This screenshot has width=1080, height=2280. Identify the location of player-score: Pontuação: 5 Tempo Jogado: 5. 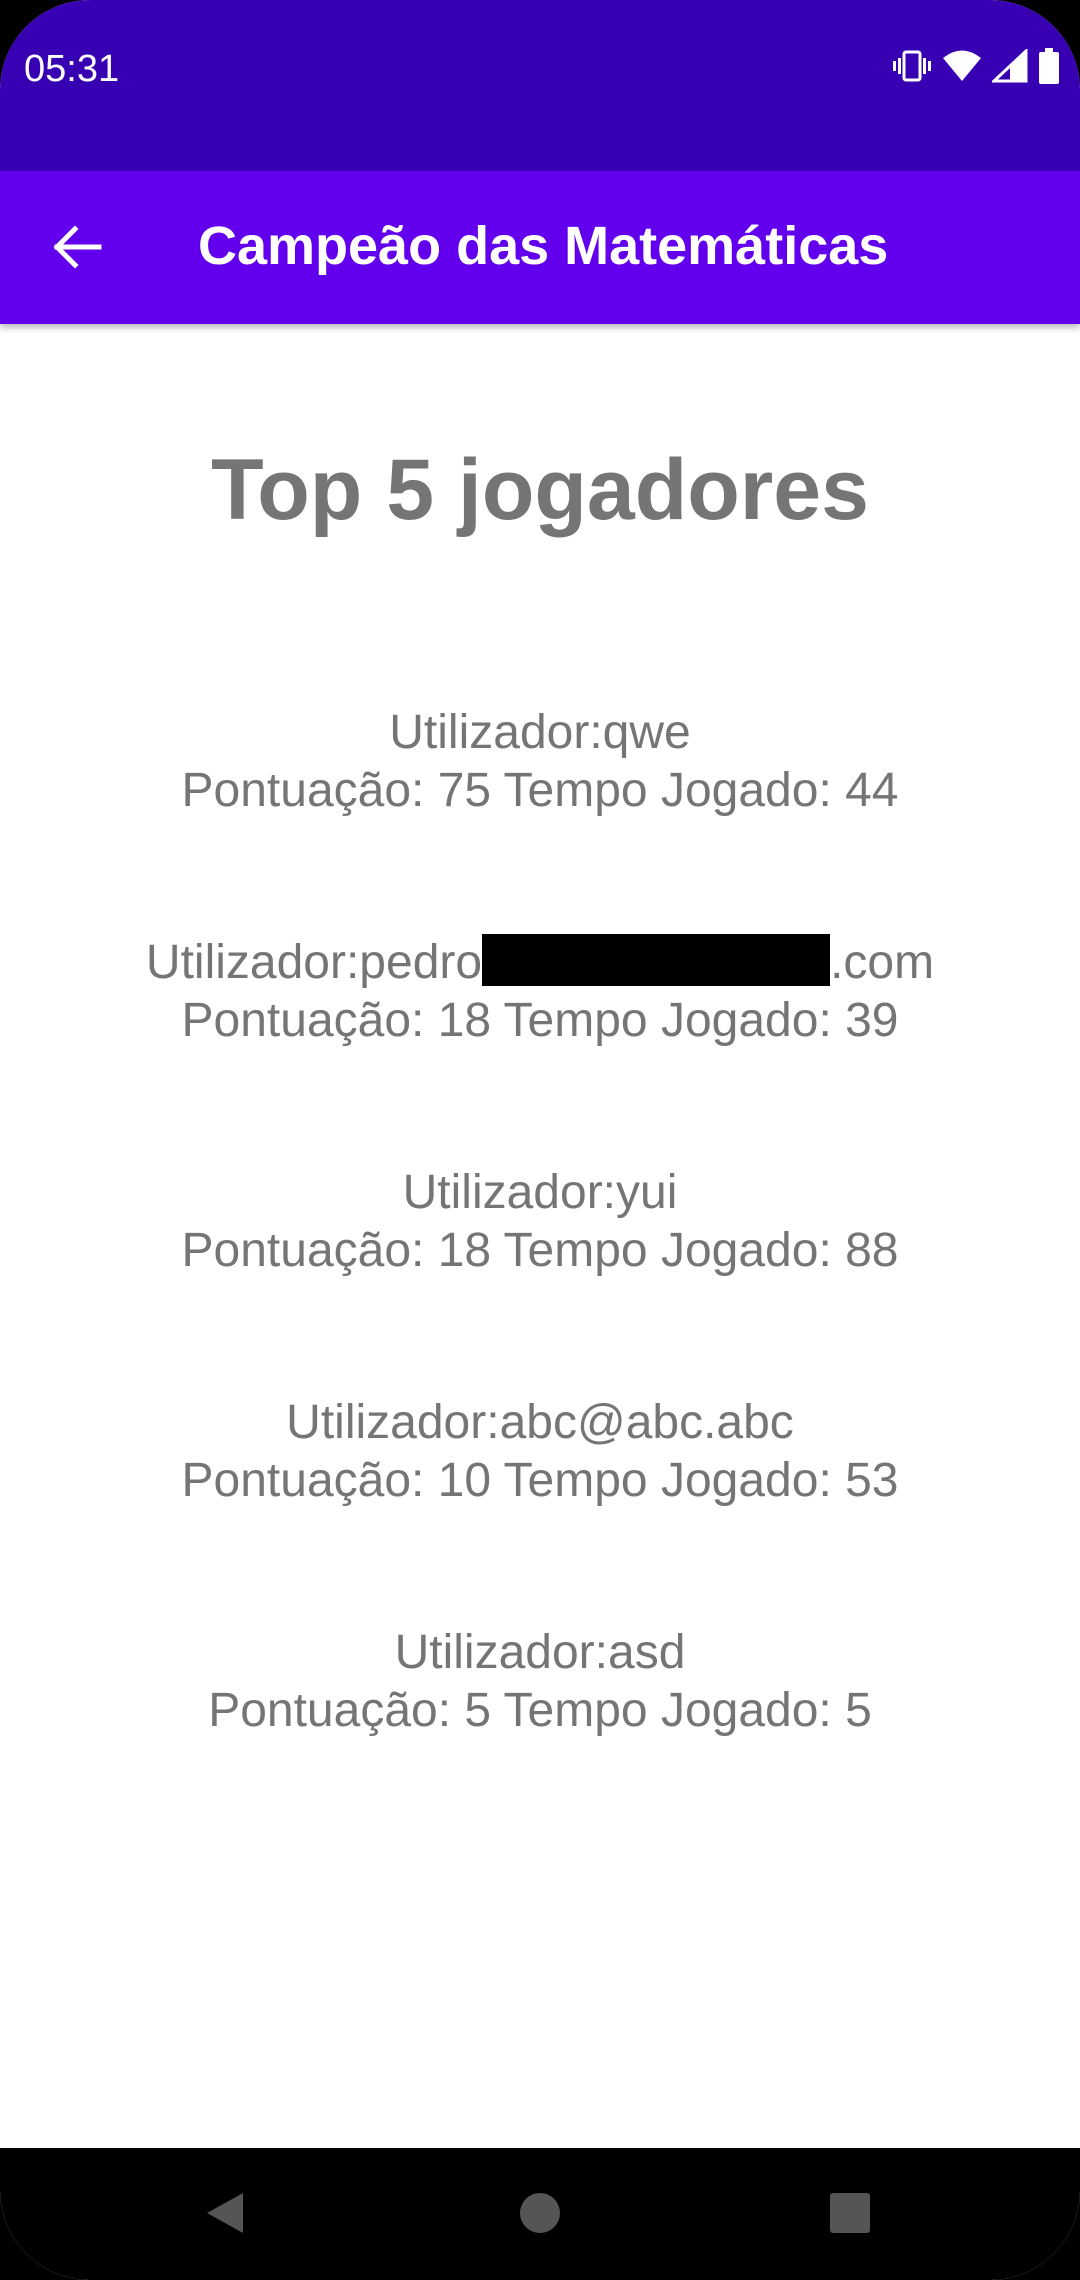
(540, 1710).